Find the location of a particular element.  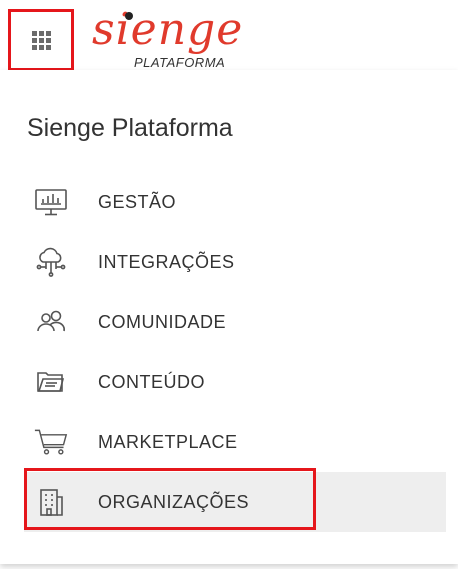

menu-item-organizacoes: ORGANIZAÇÕES is located at coordinates (235, 500).